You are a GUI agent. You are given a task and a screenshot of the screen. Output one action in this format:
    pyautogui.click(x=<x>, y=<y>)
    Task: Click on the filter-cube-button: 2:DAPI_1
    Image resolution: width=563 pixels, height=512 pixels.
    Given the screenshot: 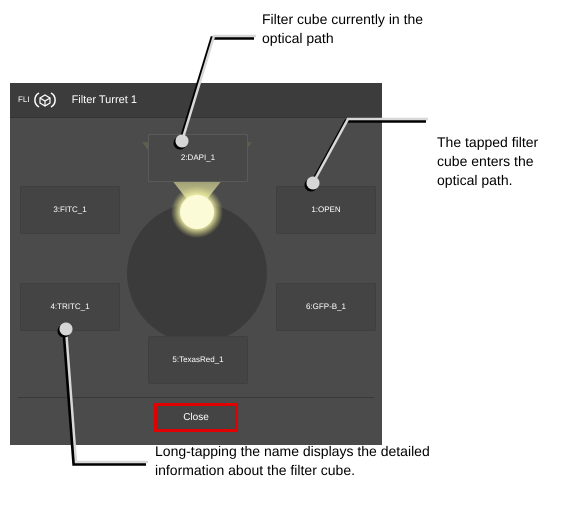 What is the action you would take?
    pyautogui.click(x=198, y=158)
    